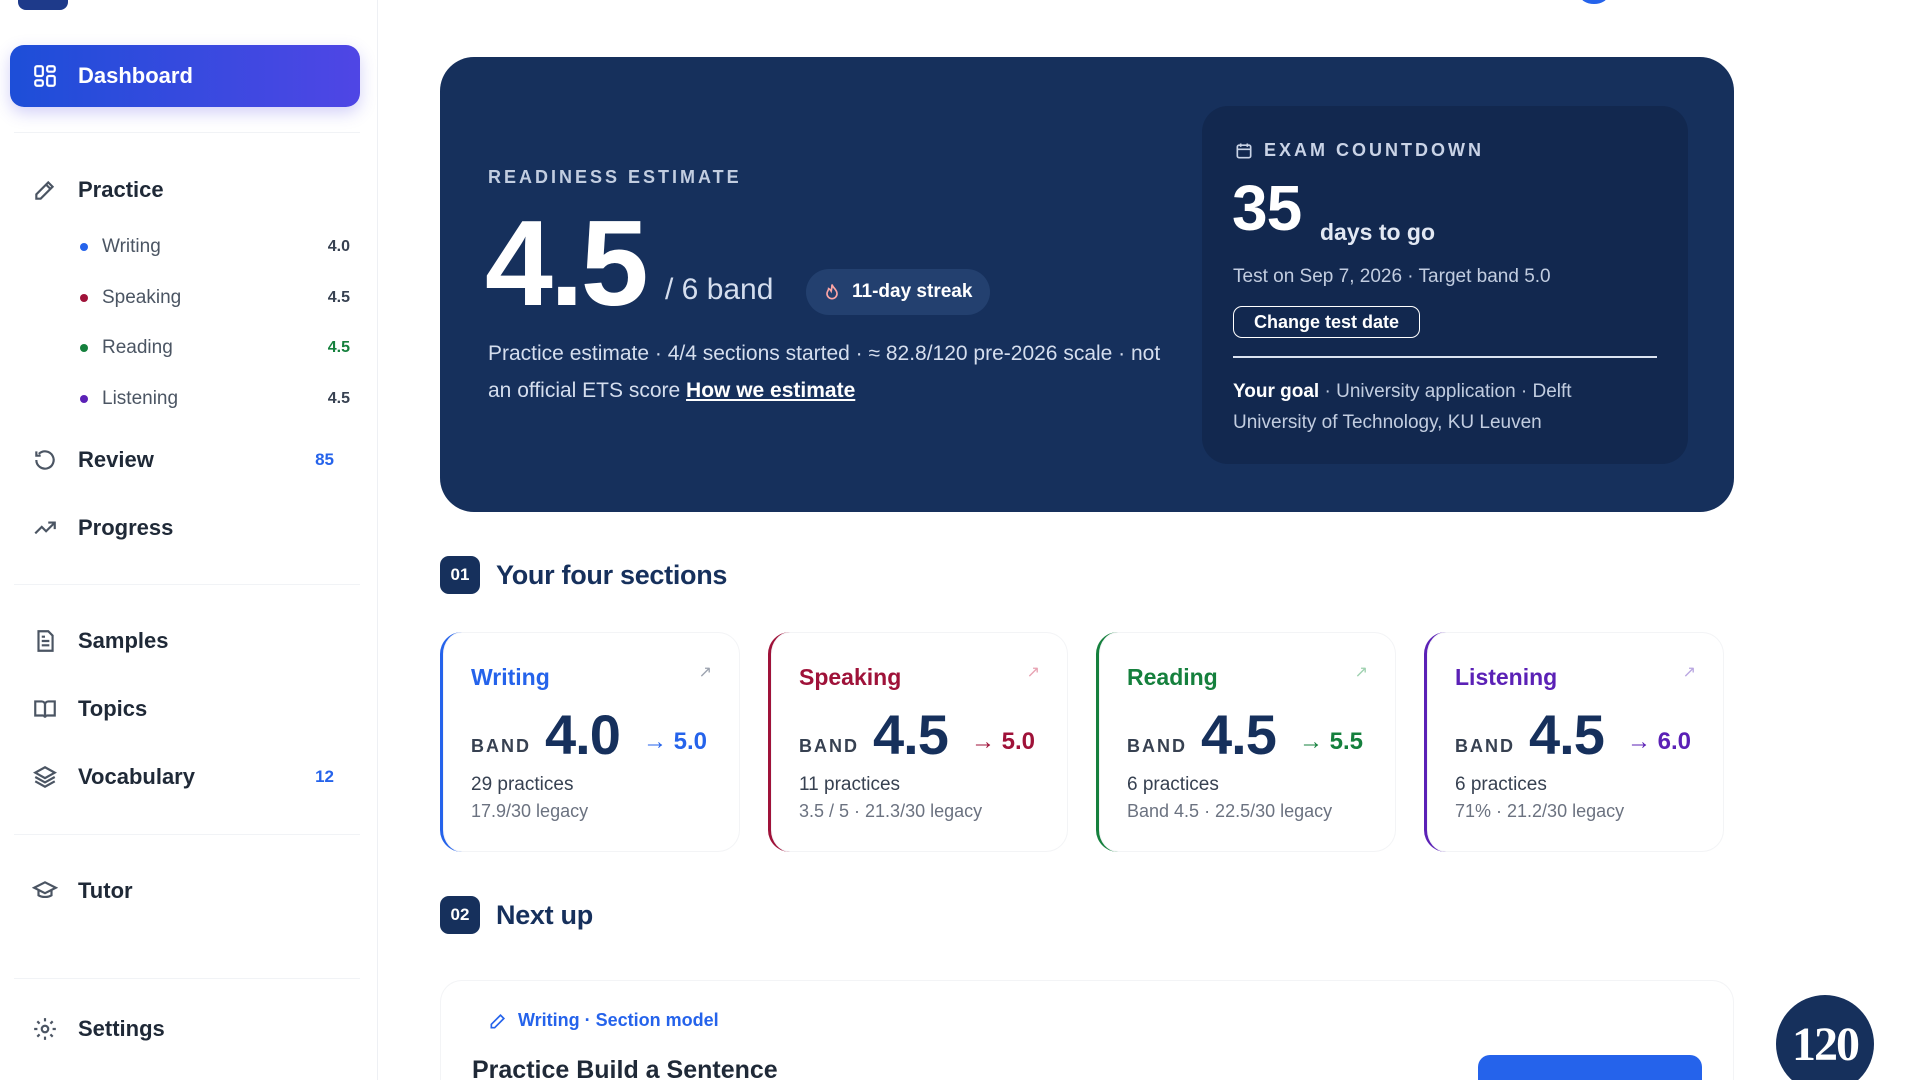 The image size is (1920, 1080). I want to click on user-avatar, so click(1594, 2).